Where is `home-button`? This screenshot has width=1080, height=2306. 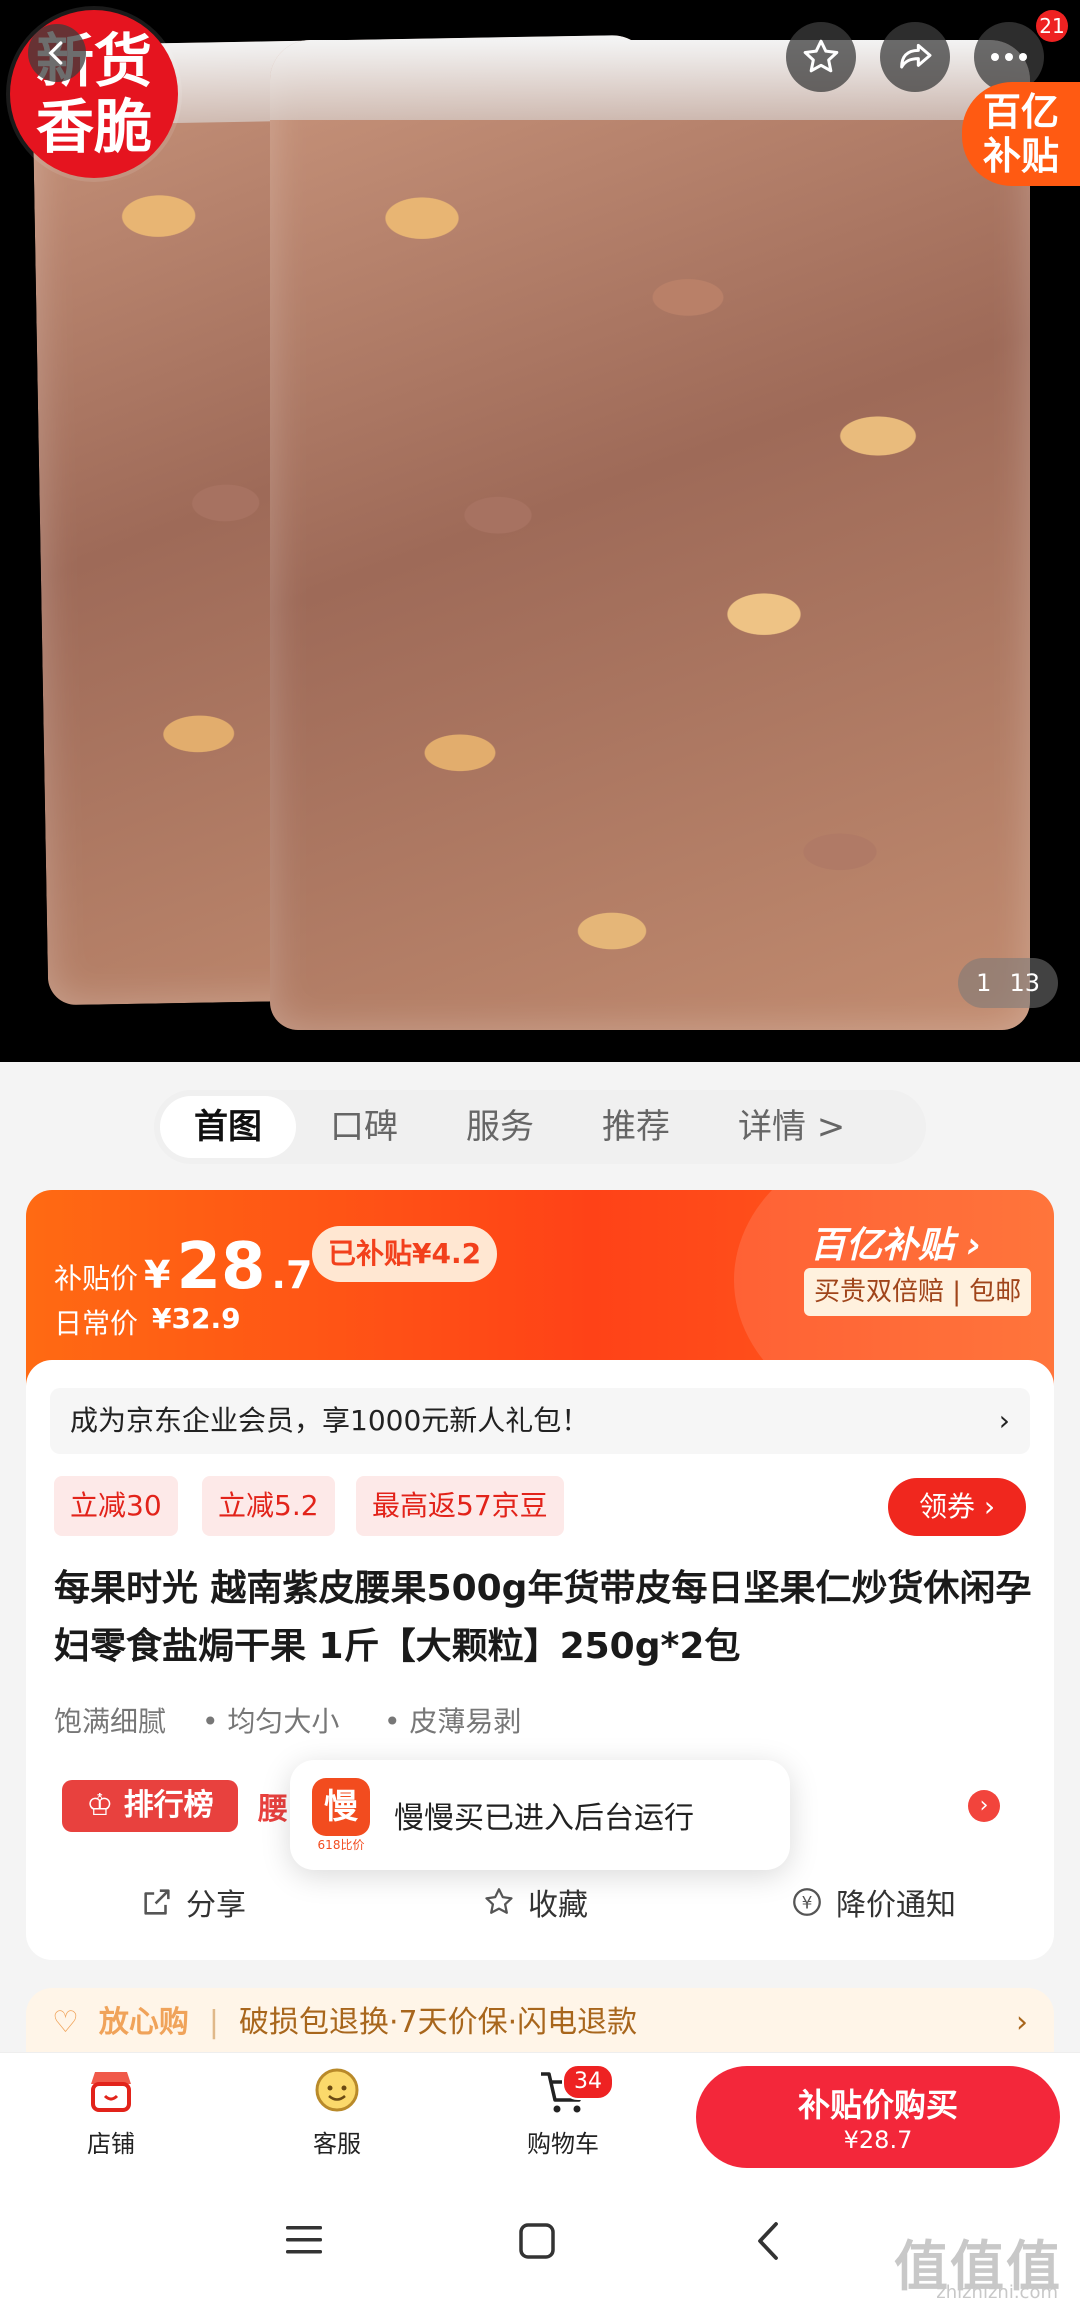 home-button is located at coordinates (537, 2243).